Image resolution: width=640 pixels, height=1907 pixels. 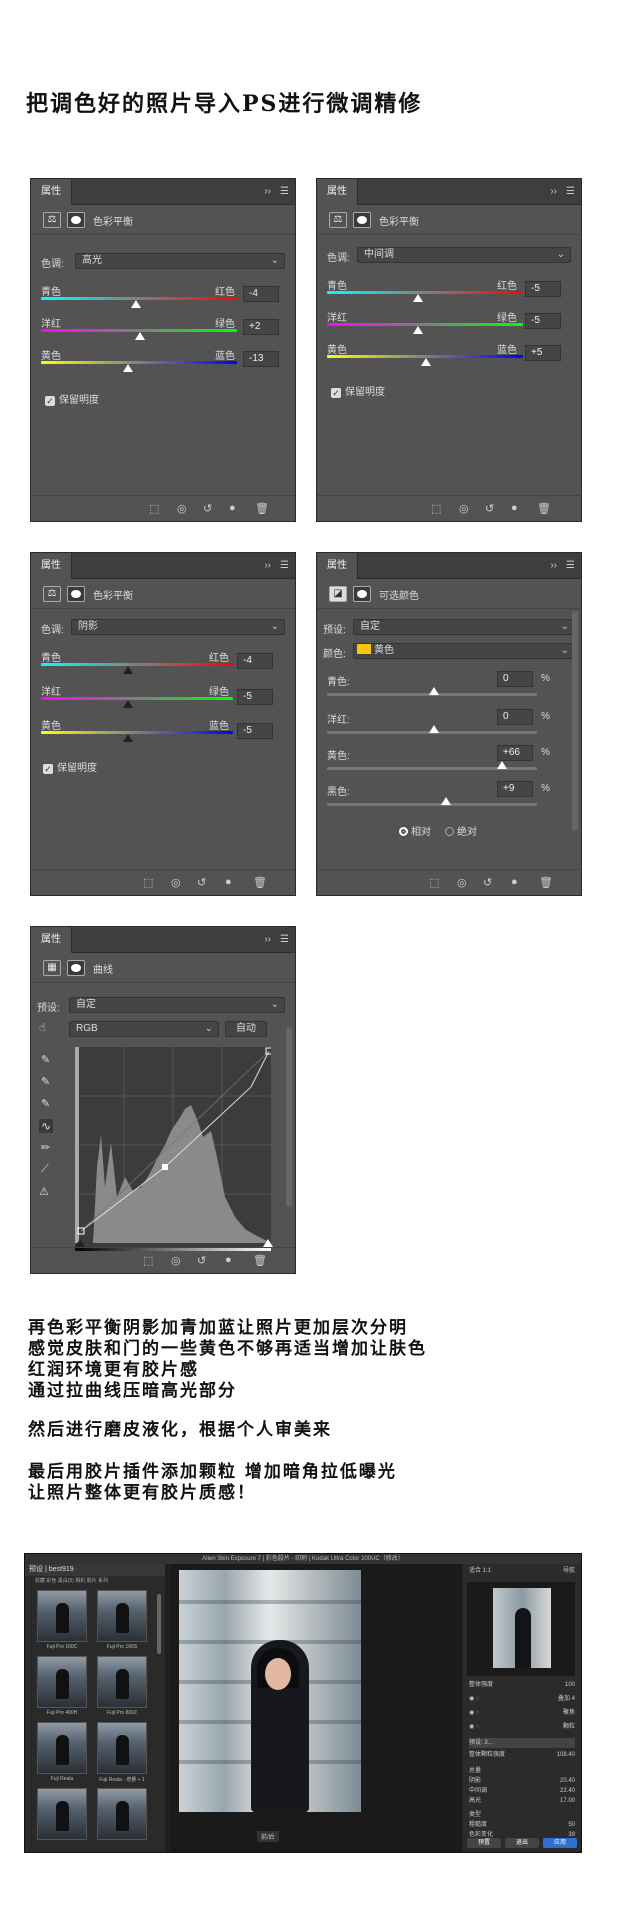 I want to click on eyedropper-gray-icon: ✎, so click(x=45, y=1081).